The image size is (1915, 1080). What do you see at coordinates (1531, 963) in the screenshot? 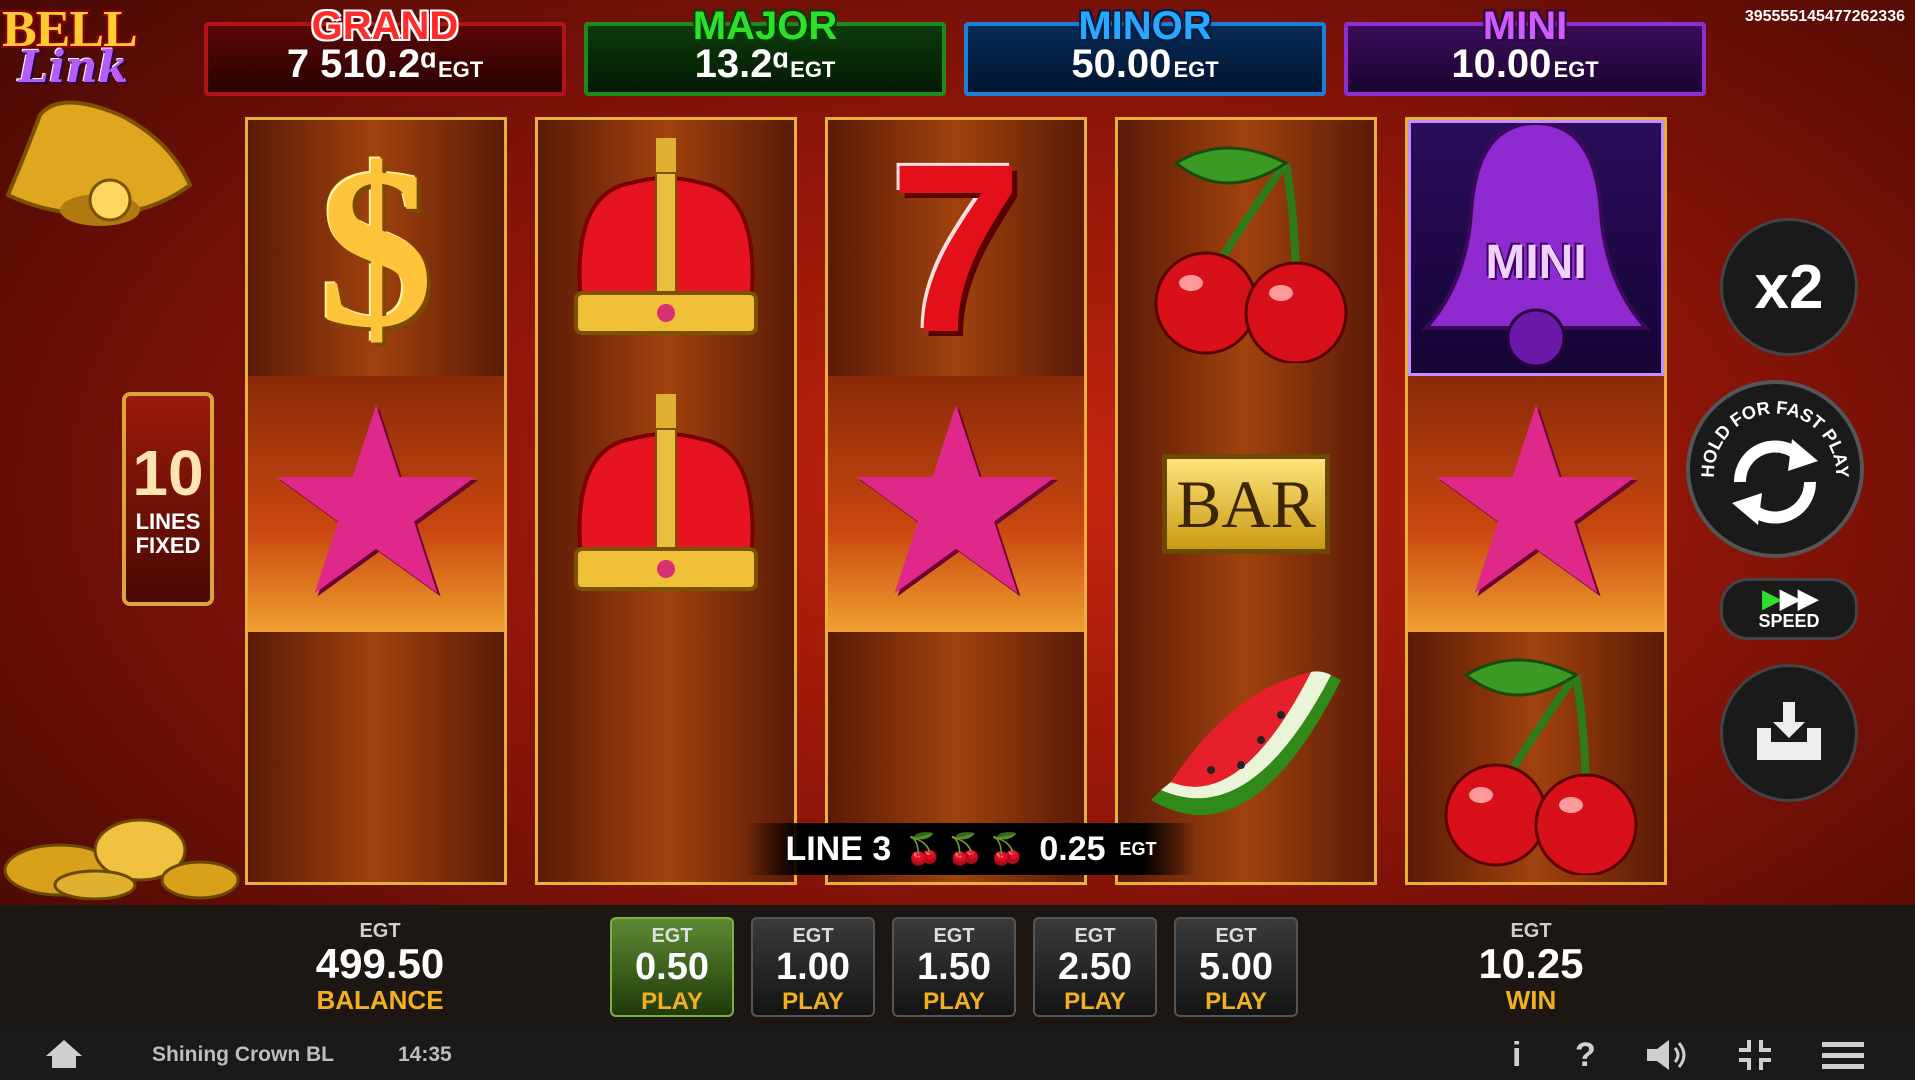
I see `win-amount: 10.25` at bounding box center [1531, 963].